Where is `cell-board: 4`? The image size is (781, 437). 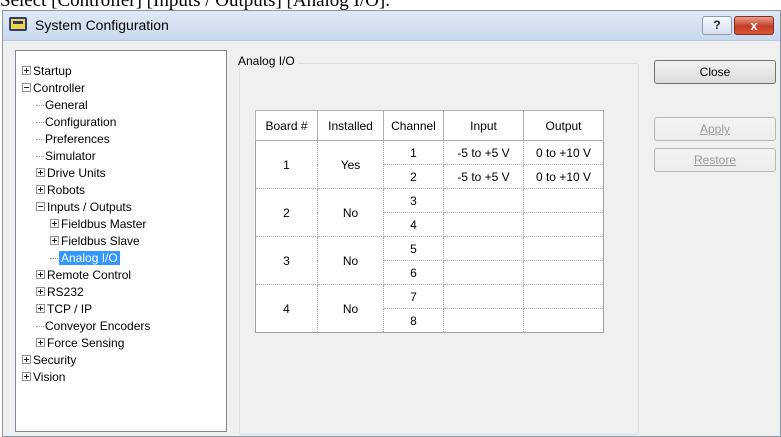 cell-board: 4 is located at coordinates (286, 308).